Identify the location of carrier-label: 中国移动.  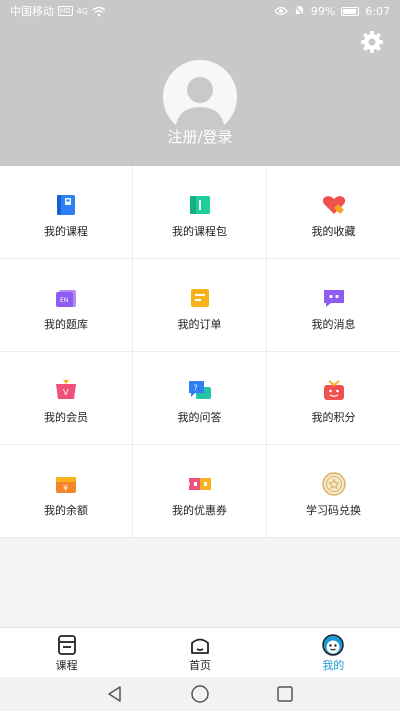
(32, 11).